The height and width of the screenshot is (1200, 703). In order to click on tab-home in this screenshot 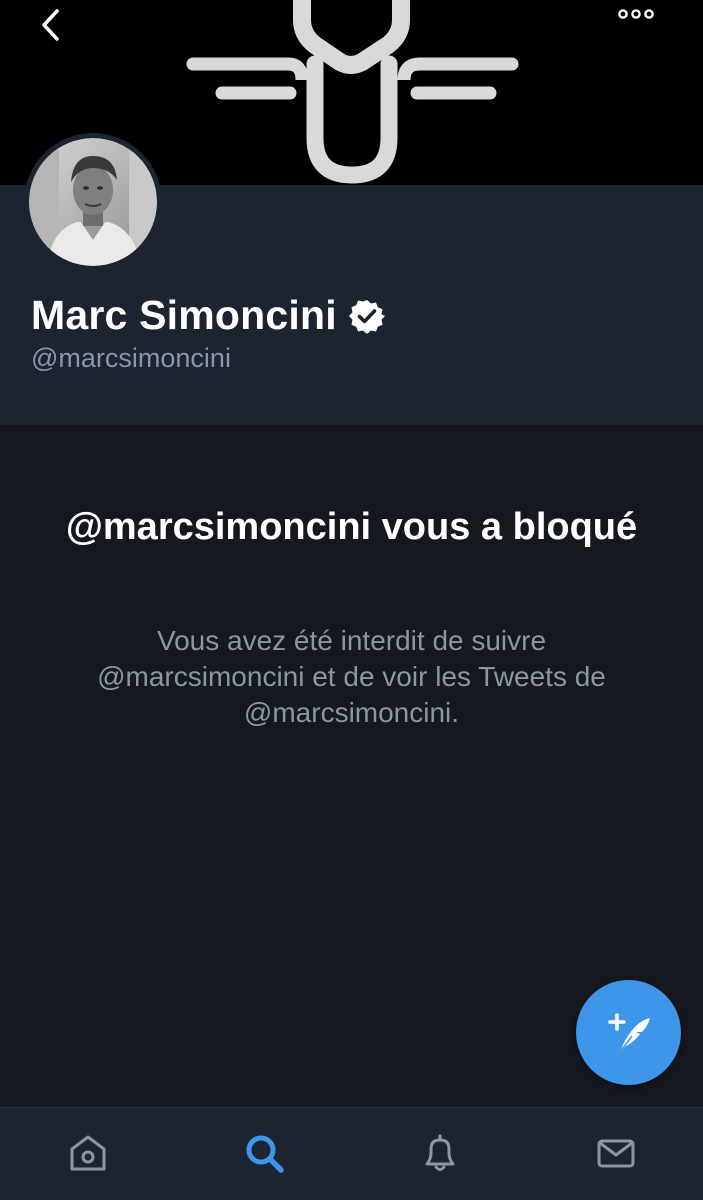, I will do `click(88, 1153)`.